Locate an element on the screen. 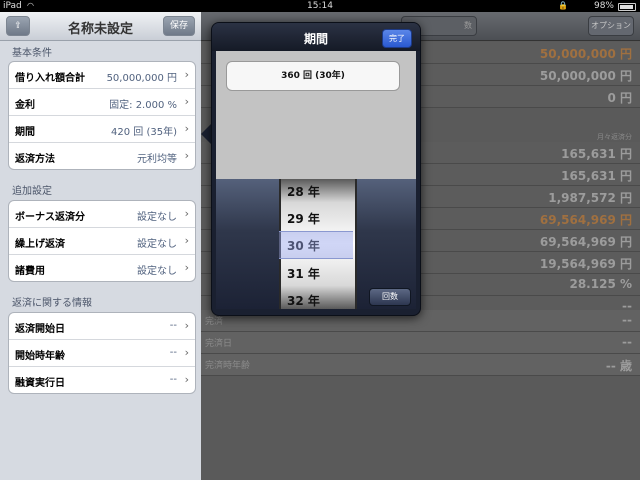 The height and width of the screenshot is (480, 640). popover-arrow is located at coordinates (206, 134).